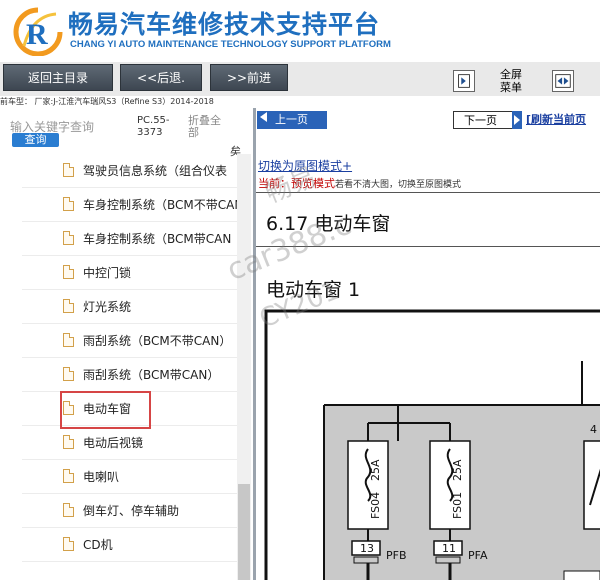  I want to click on search-button: 查询, so click(35, 140).